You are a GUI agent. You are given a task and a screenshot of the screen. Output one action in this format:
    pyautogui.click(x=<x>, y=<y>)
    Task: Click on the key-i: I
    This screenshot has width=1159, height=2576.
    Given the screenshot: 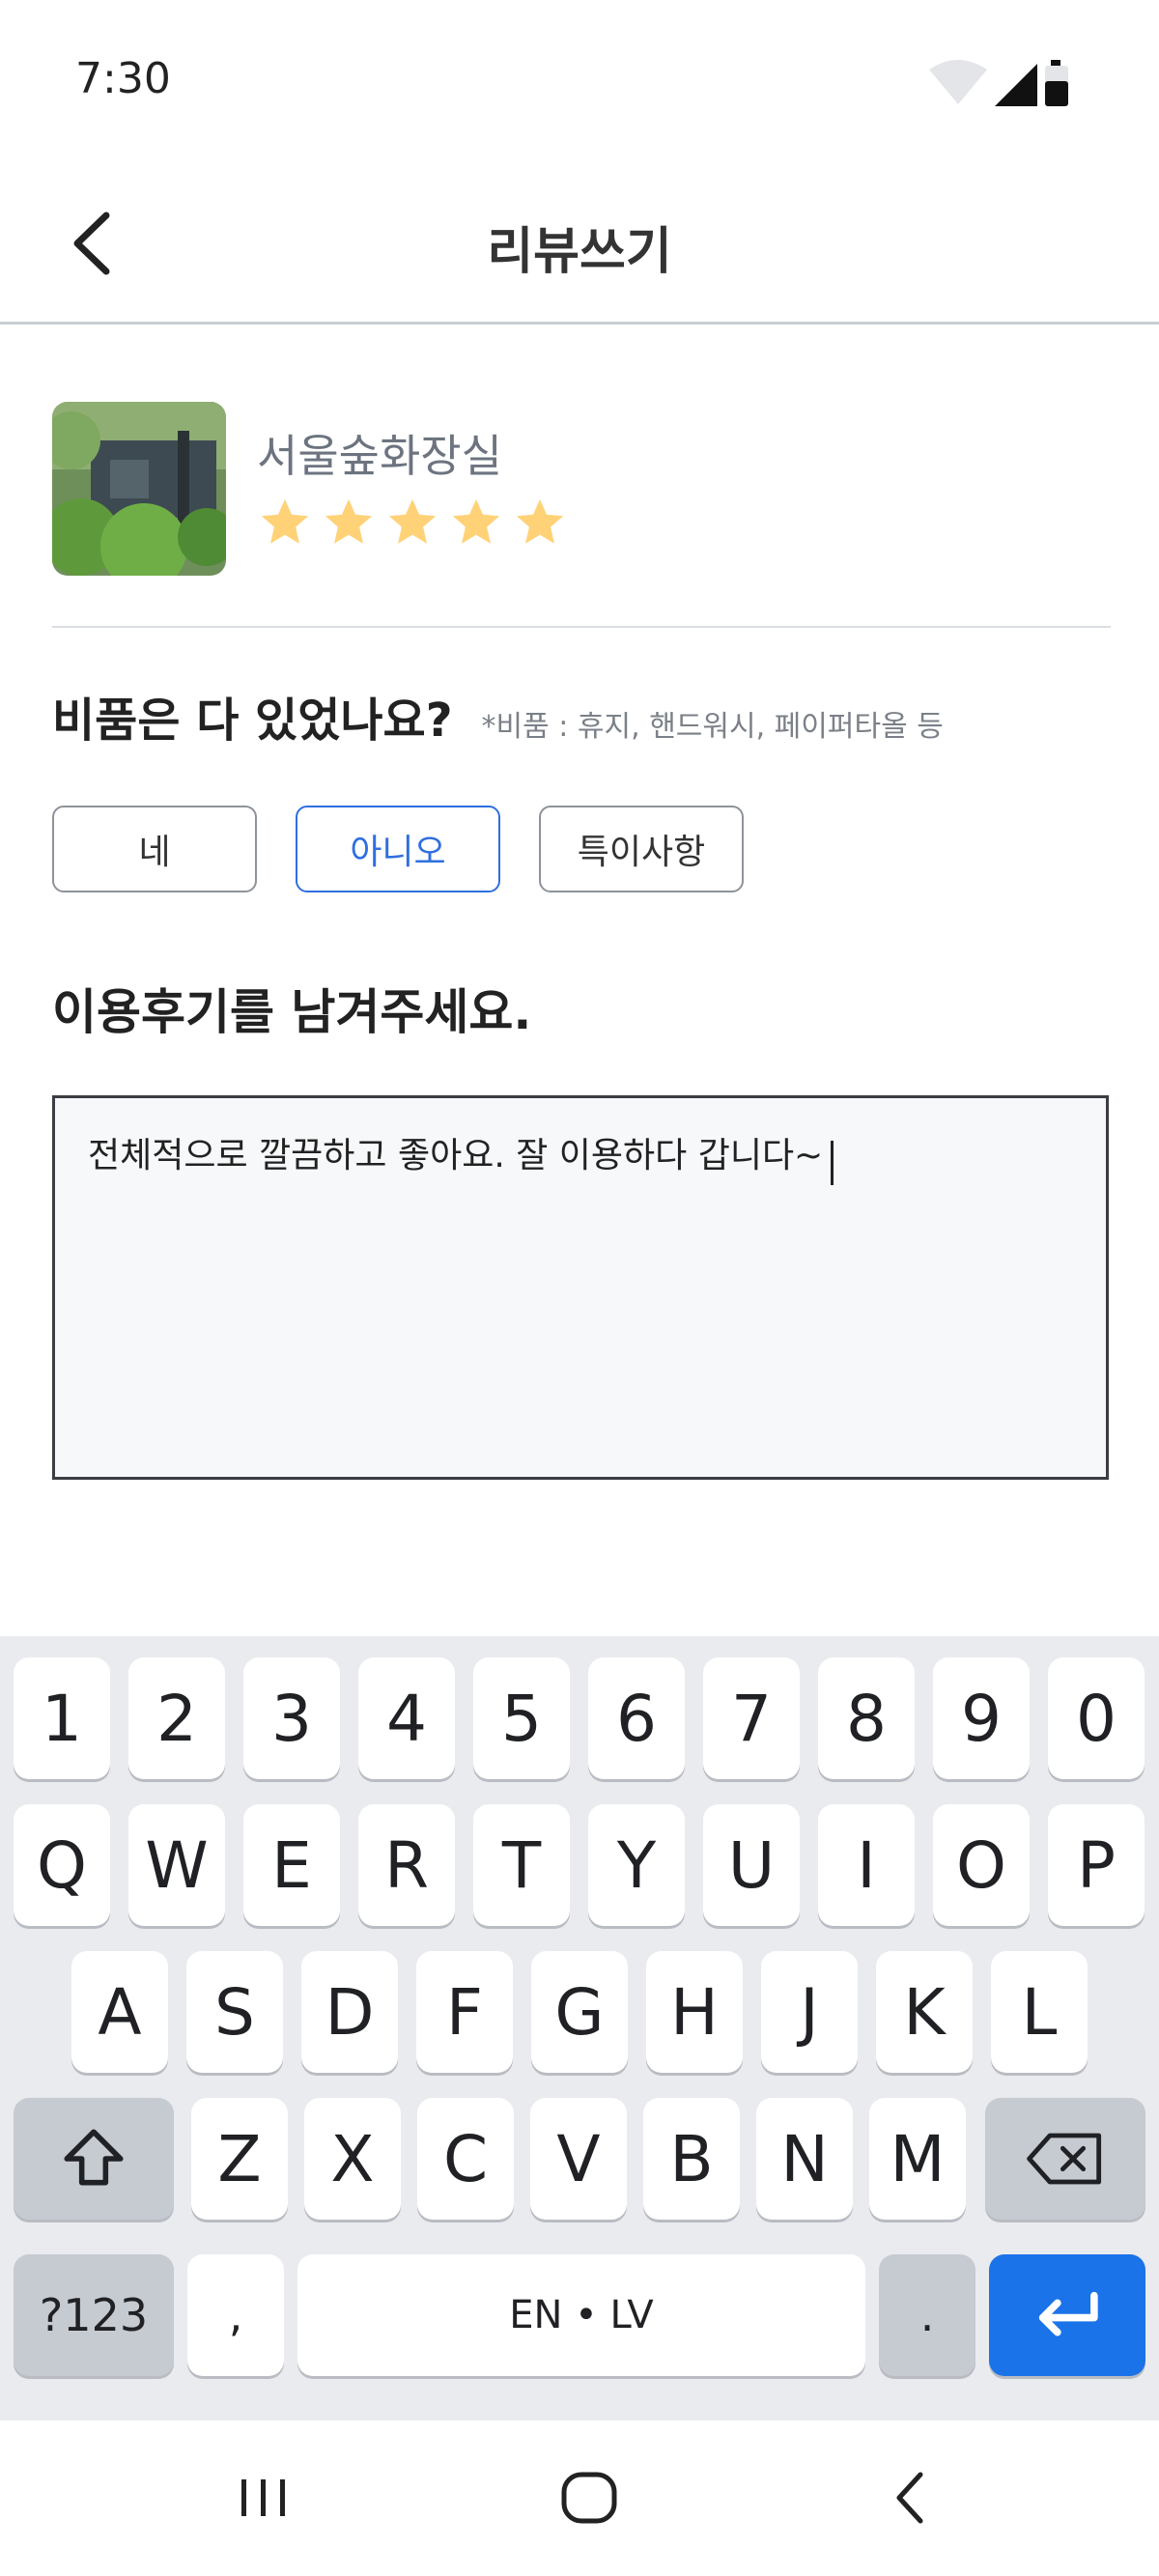 What is the action you would take?
    pyautogui.click(x=866, y=1865)
    